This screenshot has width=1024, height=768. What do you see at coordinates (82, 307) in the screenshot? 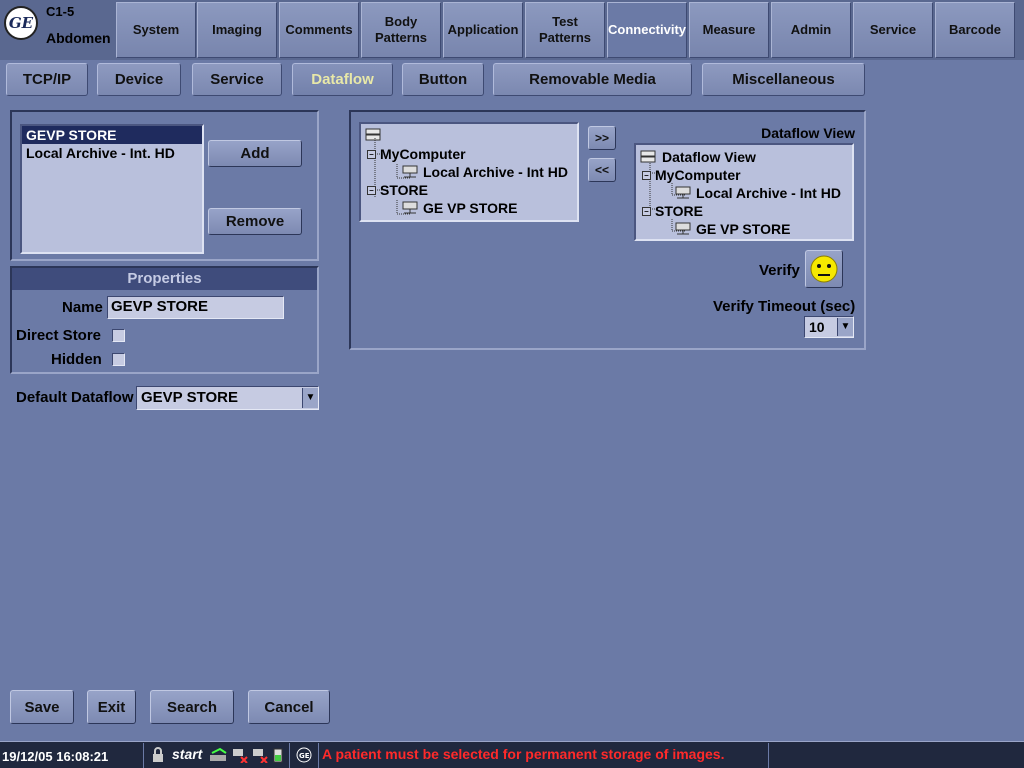
I see `name-label: Name` at bounding box center [82, 307].